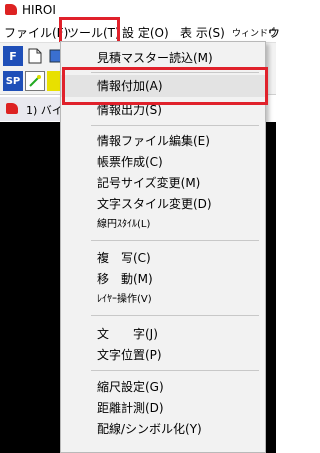  Describe the element at coordinates (44, 110) in the screenshot. I see `document-tab-label: 1) バイ` at that location.